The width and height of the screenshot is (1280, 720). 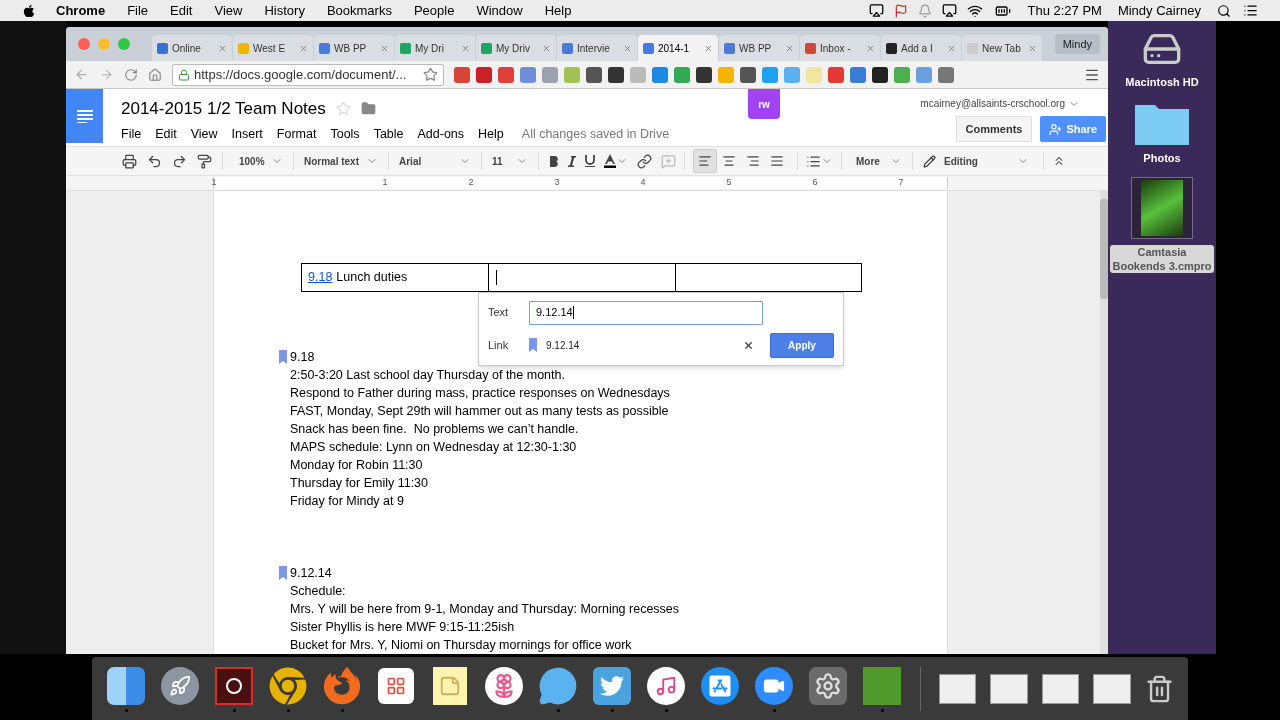 I want to click on apply-button: Apply, so click(x=802, y=345).